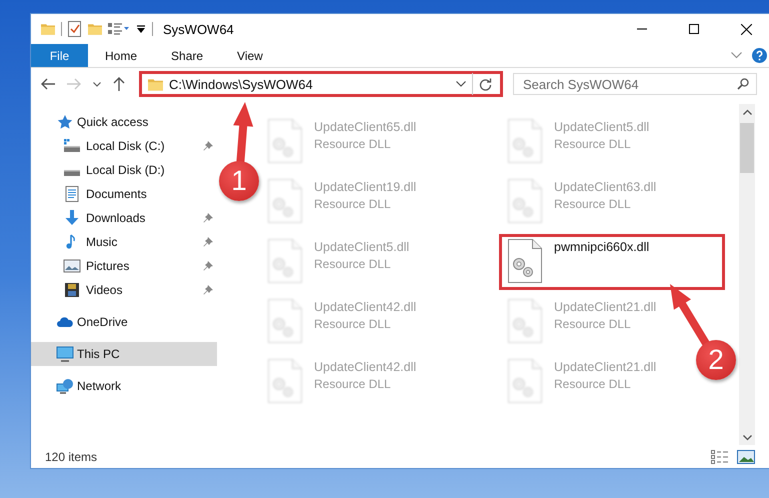  Describe the element at coordinates (694, 29) in the screenshot. I see `maximize-icon` at that location.